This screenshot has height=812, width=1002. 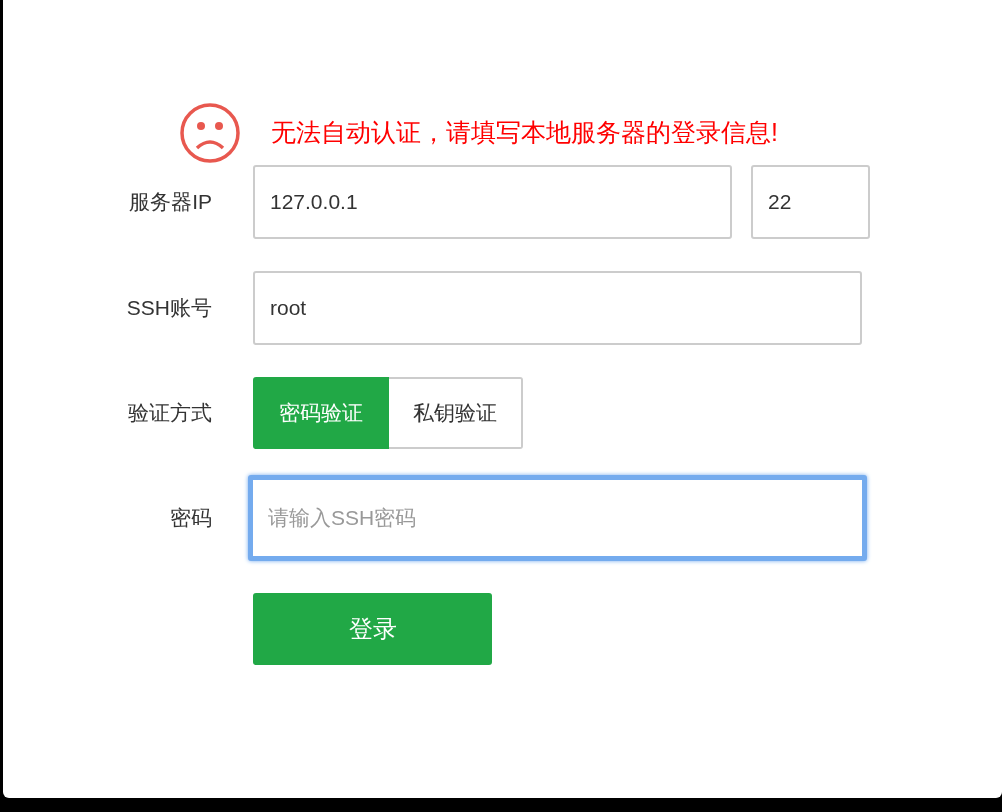 What do you see at coordinates (210, 132) in the screenshot?
I see `sad-face-icon` at bounding box center [210, 132].